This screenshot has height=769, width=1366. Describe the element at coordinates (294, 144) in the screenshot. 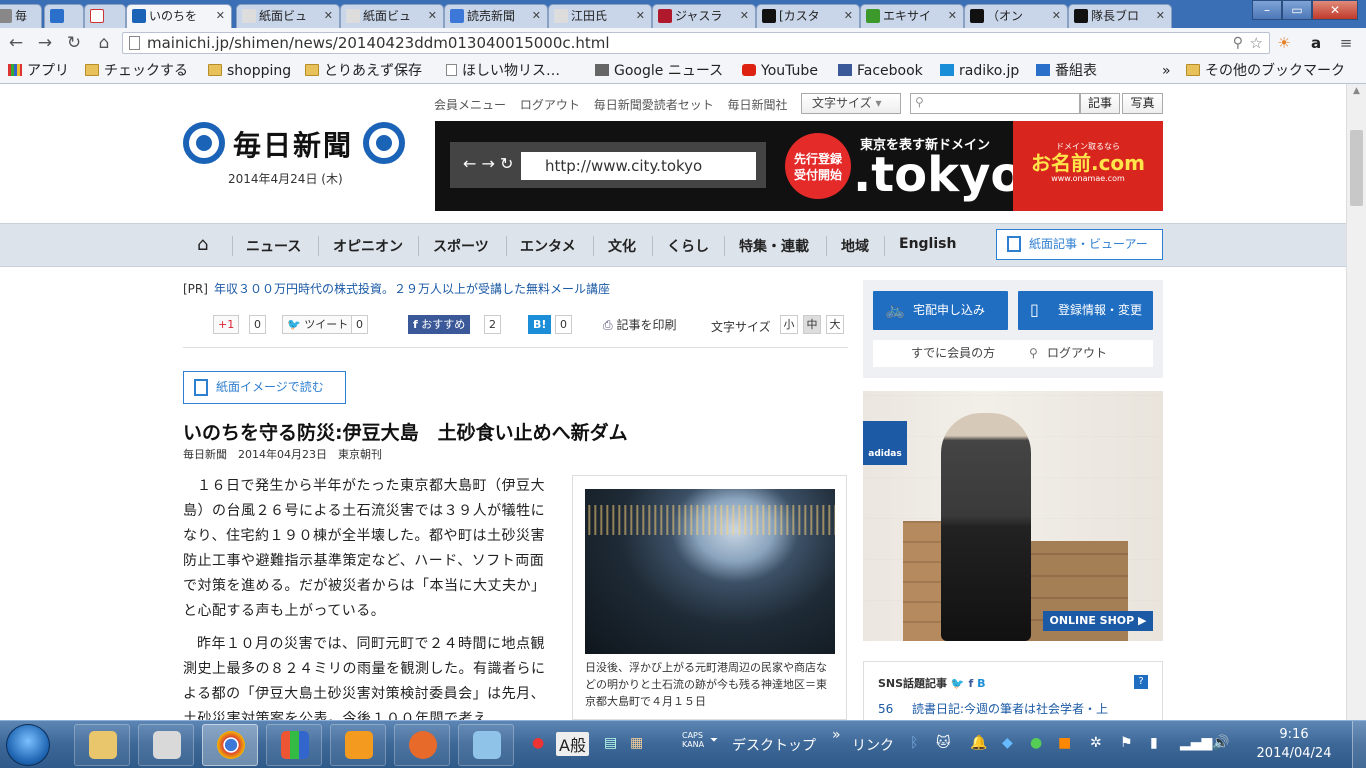

I see `site-logo: 毎日新聞` at that location.